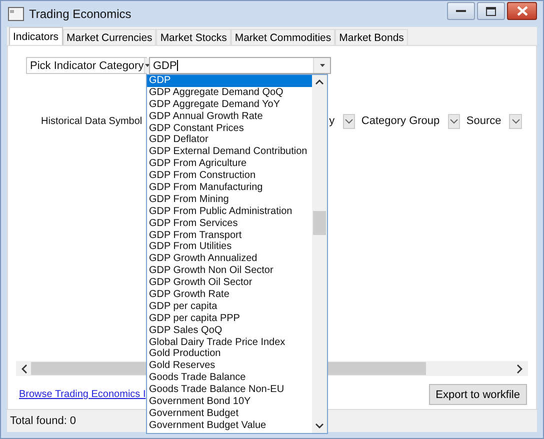 The image size is (544, 439). Describe the element at coordinates (400, 121) in the screenshot. I see `field-label: Category Group` at that location.